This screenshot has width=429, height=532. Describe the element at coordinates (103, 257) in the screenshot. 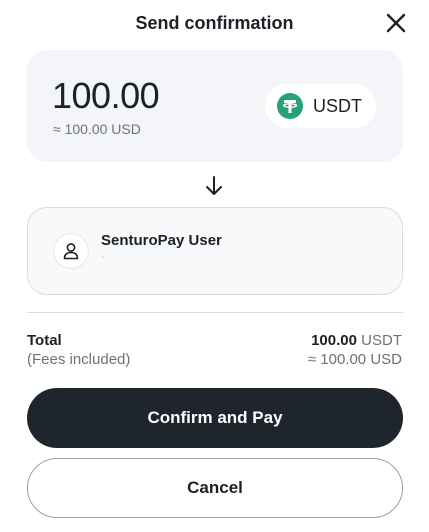

I see `recipient-subtitle: -` at that location.